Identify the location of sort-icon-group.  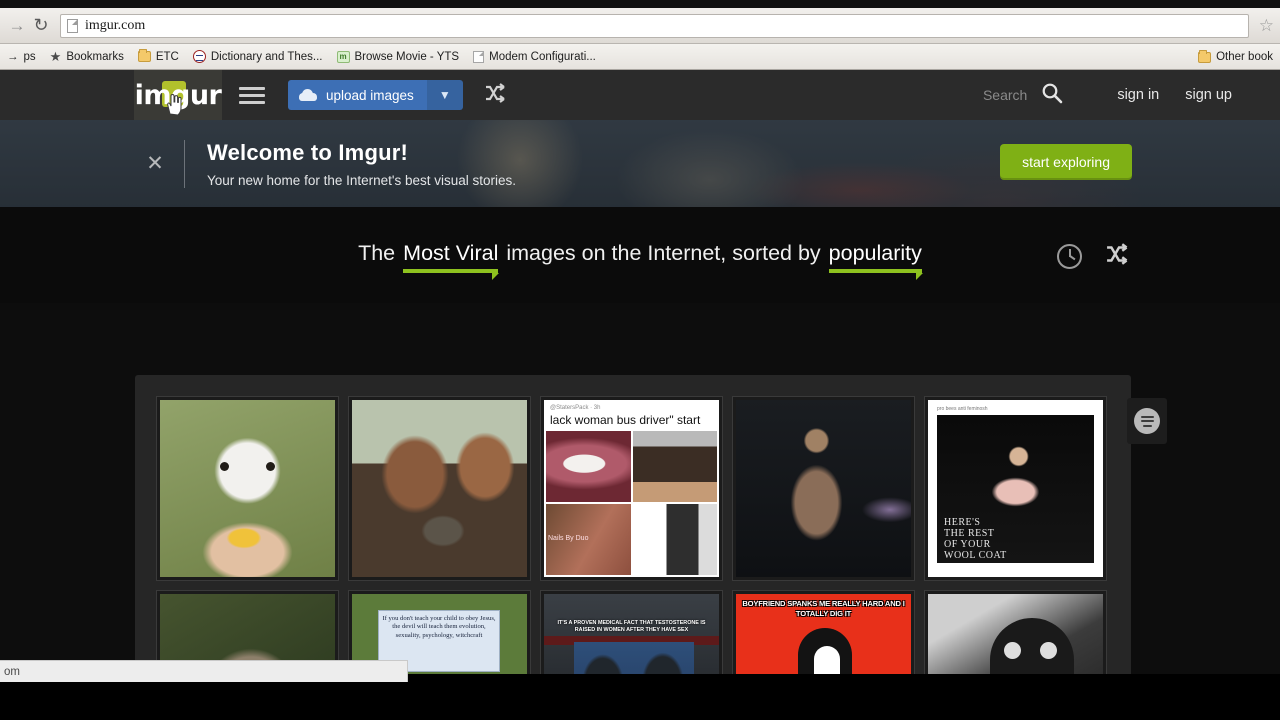
(1094, 256).